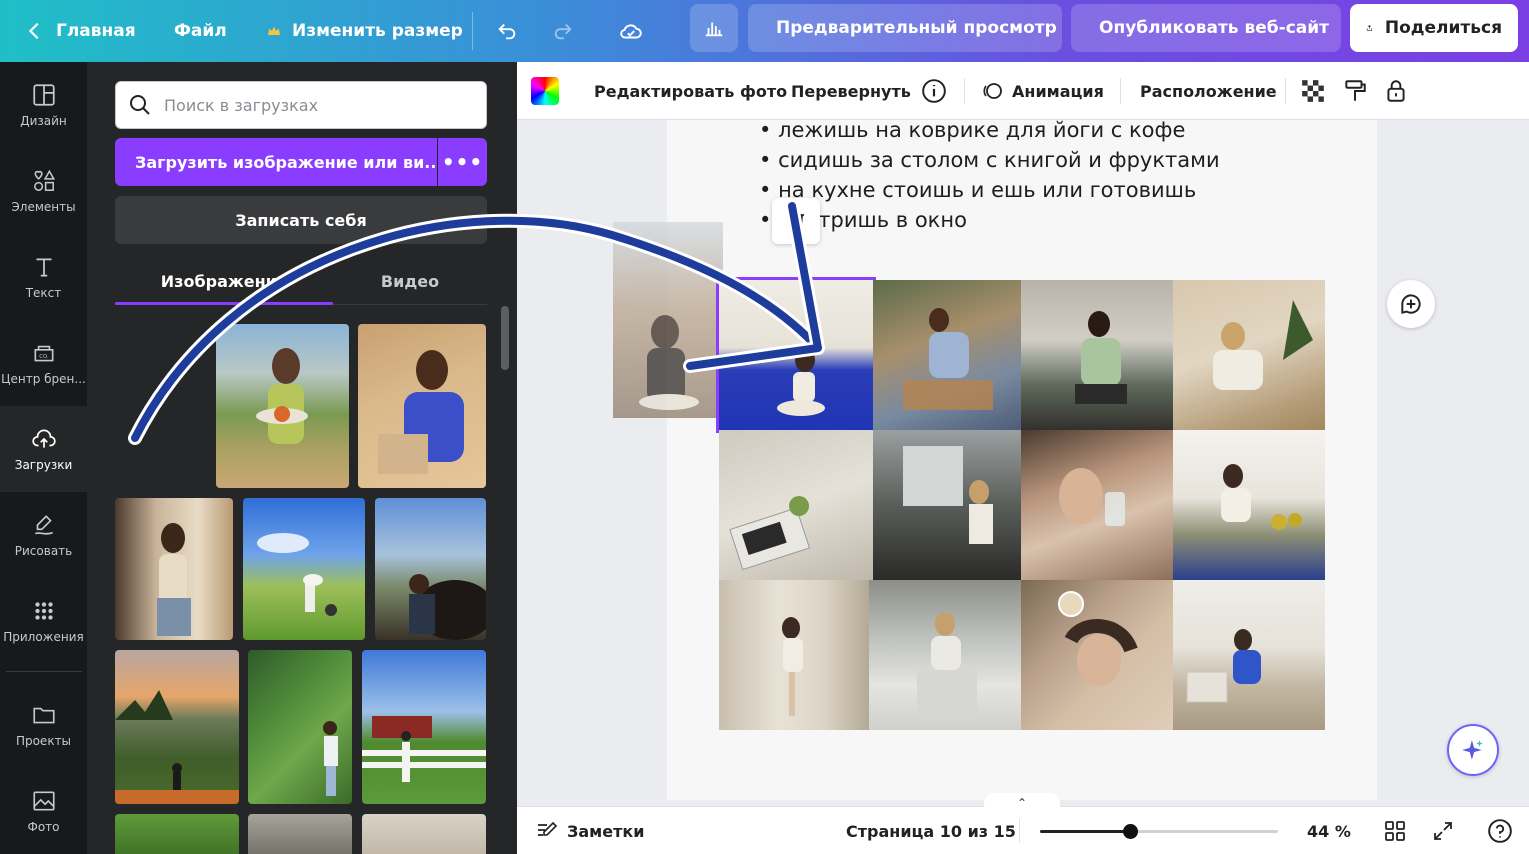 This screenshot has width=1529, height=854. What do you see at coordinates (992, 91) in the screenshot?
I see `animation-icon` at bounding box center [992, 91].